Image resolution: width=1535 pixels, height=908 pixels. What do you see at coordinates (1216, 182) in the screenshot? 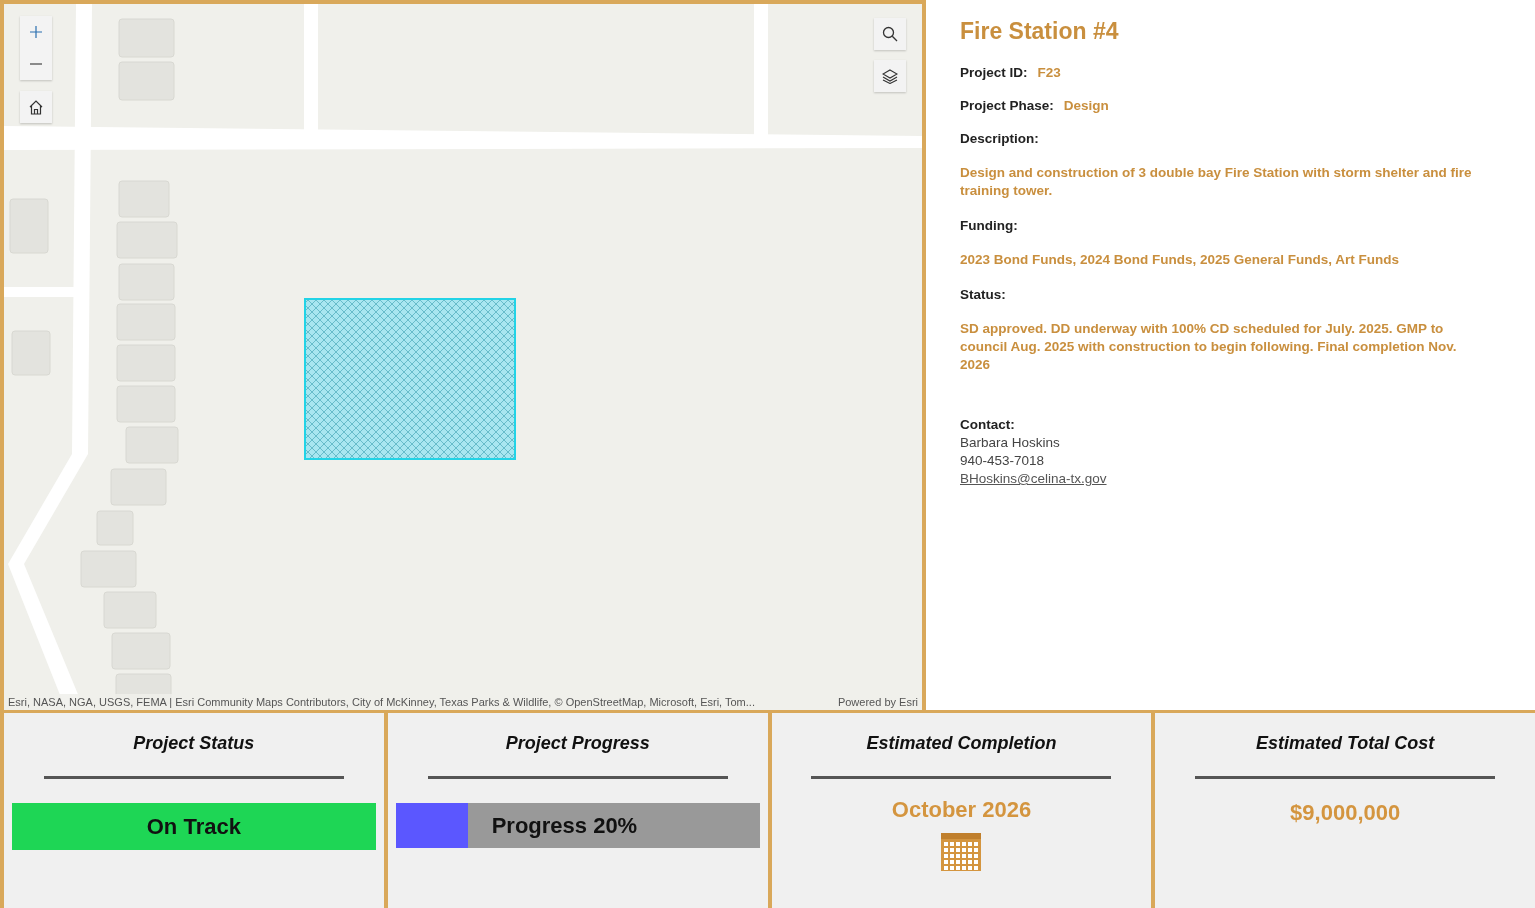
I see `field-value: Design and construction of 3 double bay Fire Station with storm shelter and fire training tower.` at bounding box center [1216, 182].